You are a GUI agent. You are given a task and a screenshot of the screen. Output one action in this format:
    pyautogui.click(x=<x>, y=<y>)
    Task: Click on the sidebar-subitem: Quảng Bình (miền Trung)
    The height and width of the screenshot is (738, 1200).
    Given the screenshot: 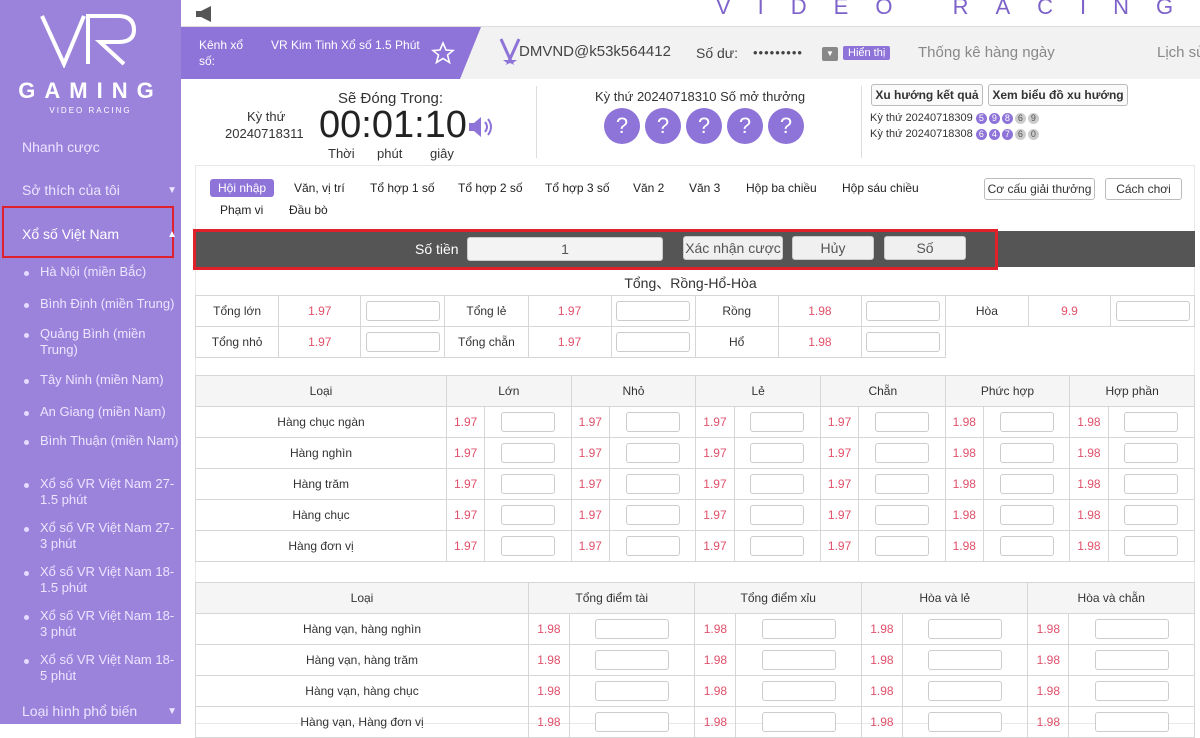 What is the action you would take?
    pyautogui.click(x=102, y=342)
    